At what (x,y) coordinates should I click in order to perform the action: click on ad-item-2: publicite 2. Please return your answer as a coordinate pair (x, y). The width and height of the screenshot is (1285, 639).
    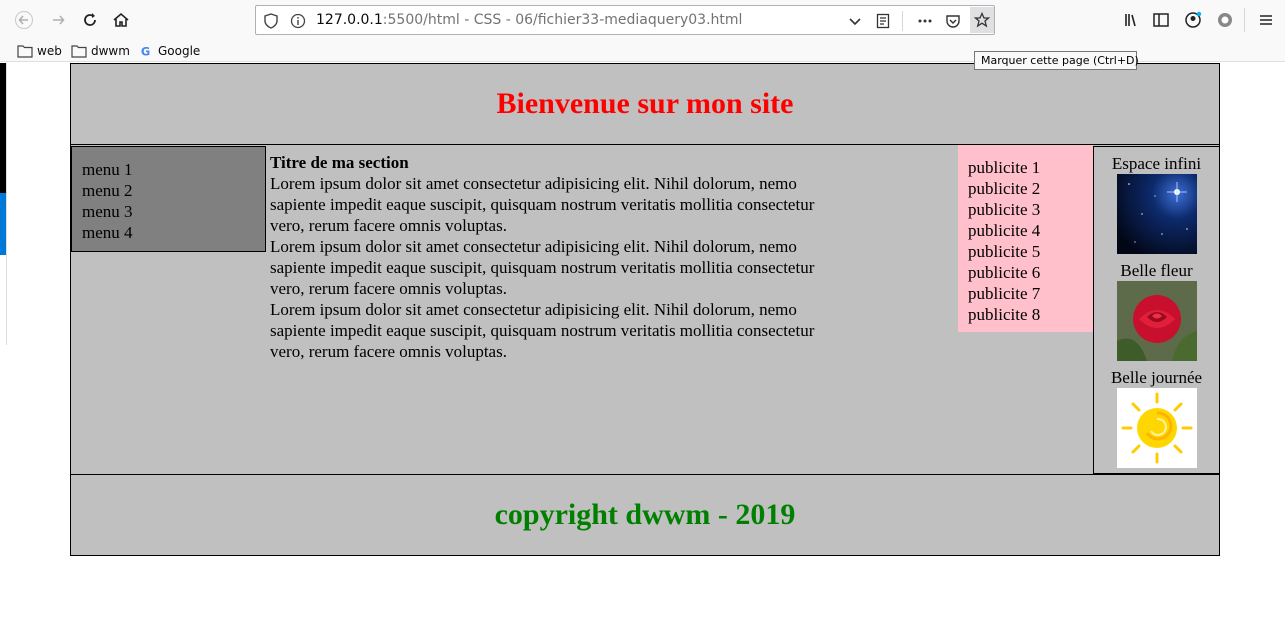
    Looking at the image, I should click on (1004, 188).